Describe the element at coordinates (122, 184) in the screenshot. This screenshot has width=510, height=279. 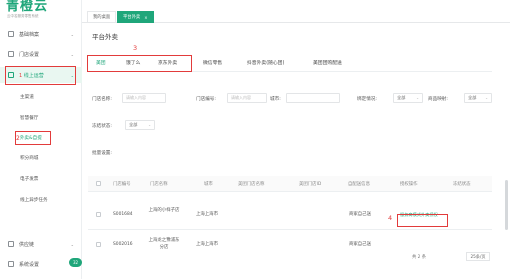
I see `column-header: 门店编号` at that location.